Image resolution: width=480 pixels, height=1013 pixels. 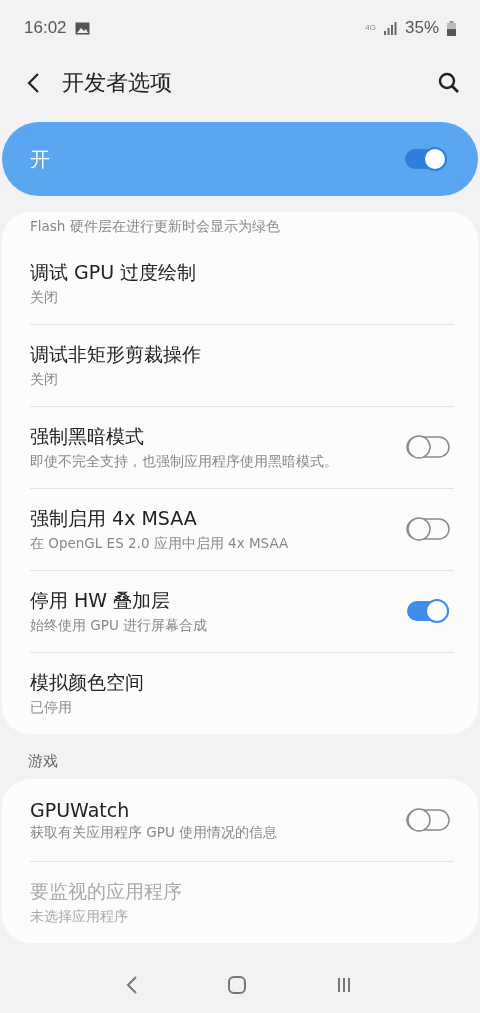 I want to click on page-title: 开发者选项, so click(x=117, y=83).